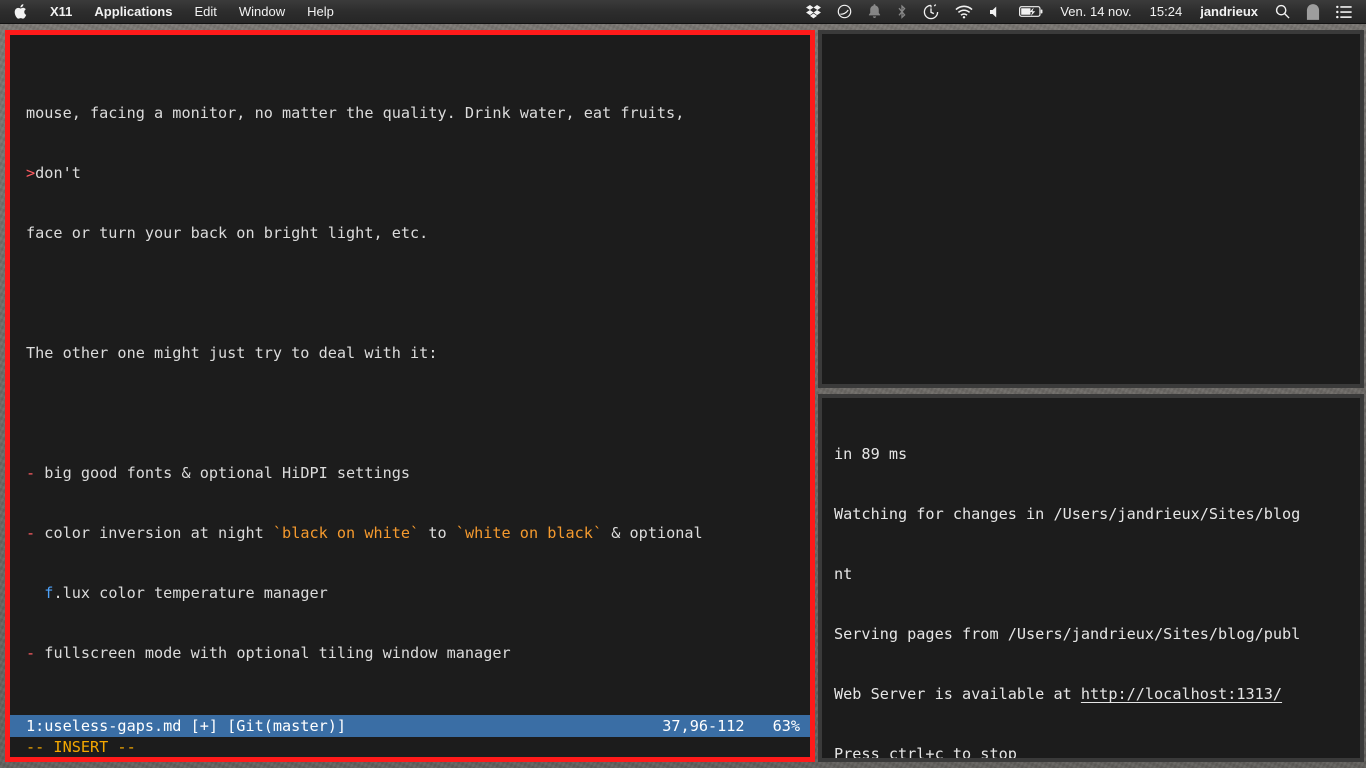 The image size is (1366, 768). What do you see at coordinates (1229, 12) in the screenshot?
I see `menubar-username: jandrieux` at bounding box center [1229, 12].